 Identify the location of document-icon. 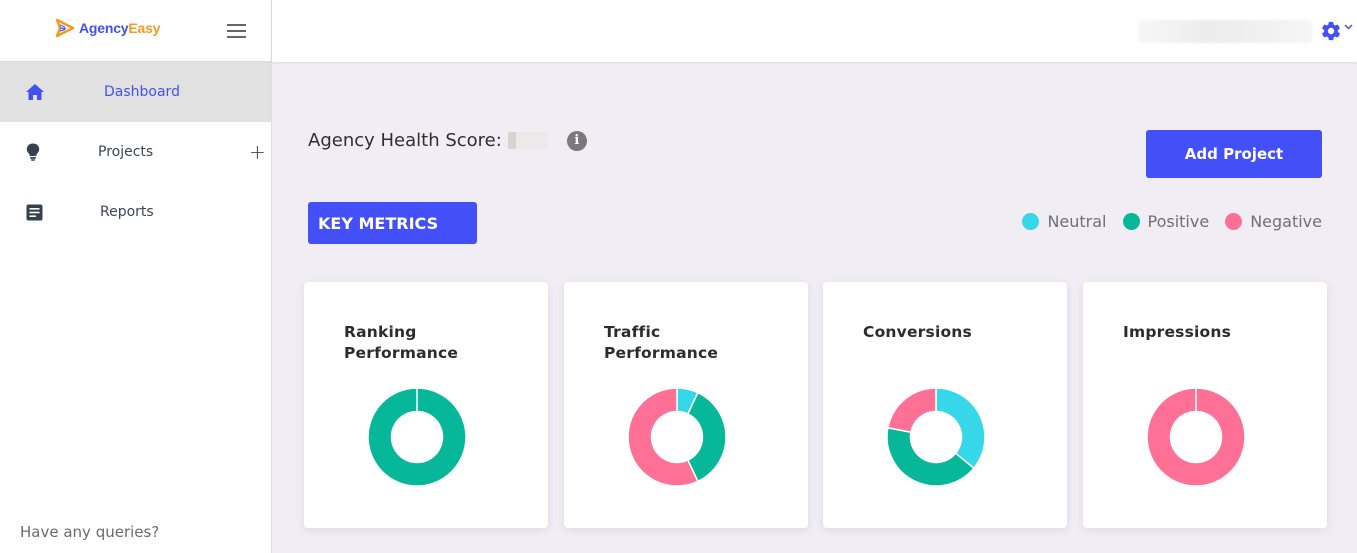
(34, 212).